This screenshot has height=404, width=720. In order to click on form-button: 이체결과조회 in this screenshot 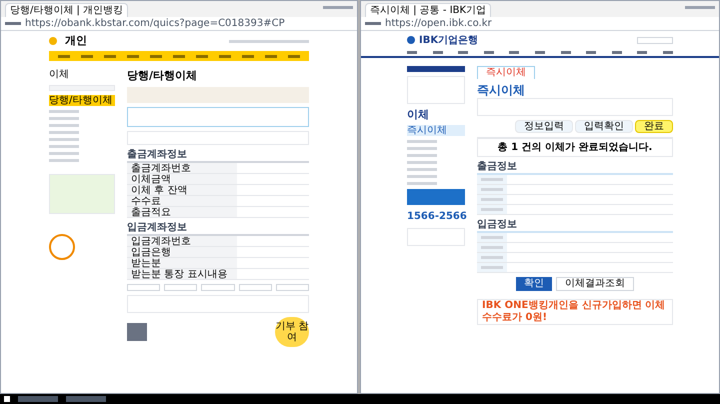, I will do `click(595, 284)`.